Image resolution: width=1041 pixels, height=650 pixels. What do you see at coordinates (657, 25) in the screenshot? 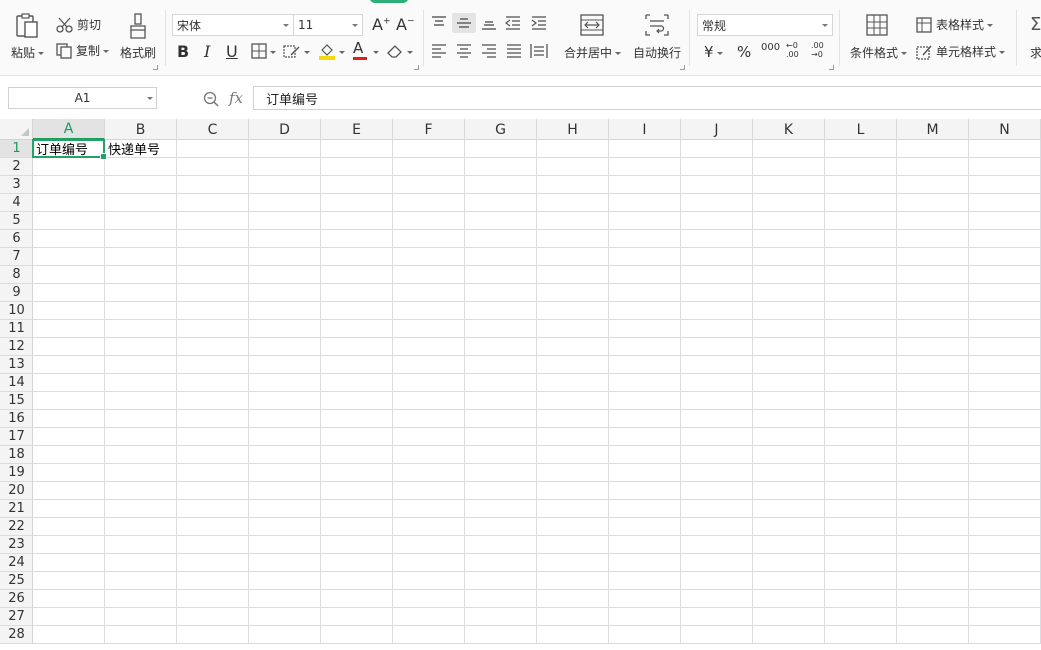
I see `wrap-text-icon` at bounding box center [657, 25].